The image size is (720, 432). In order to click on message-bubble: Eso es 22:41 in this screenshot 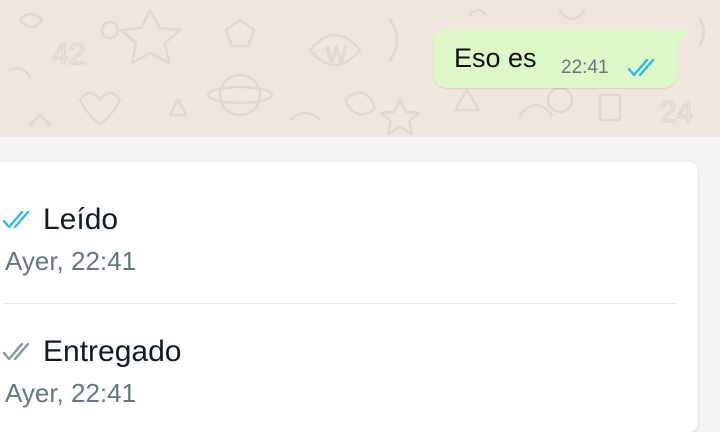, I will do `click(555, 59)`.